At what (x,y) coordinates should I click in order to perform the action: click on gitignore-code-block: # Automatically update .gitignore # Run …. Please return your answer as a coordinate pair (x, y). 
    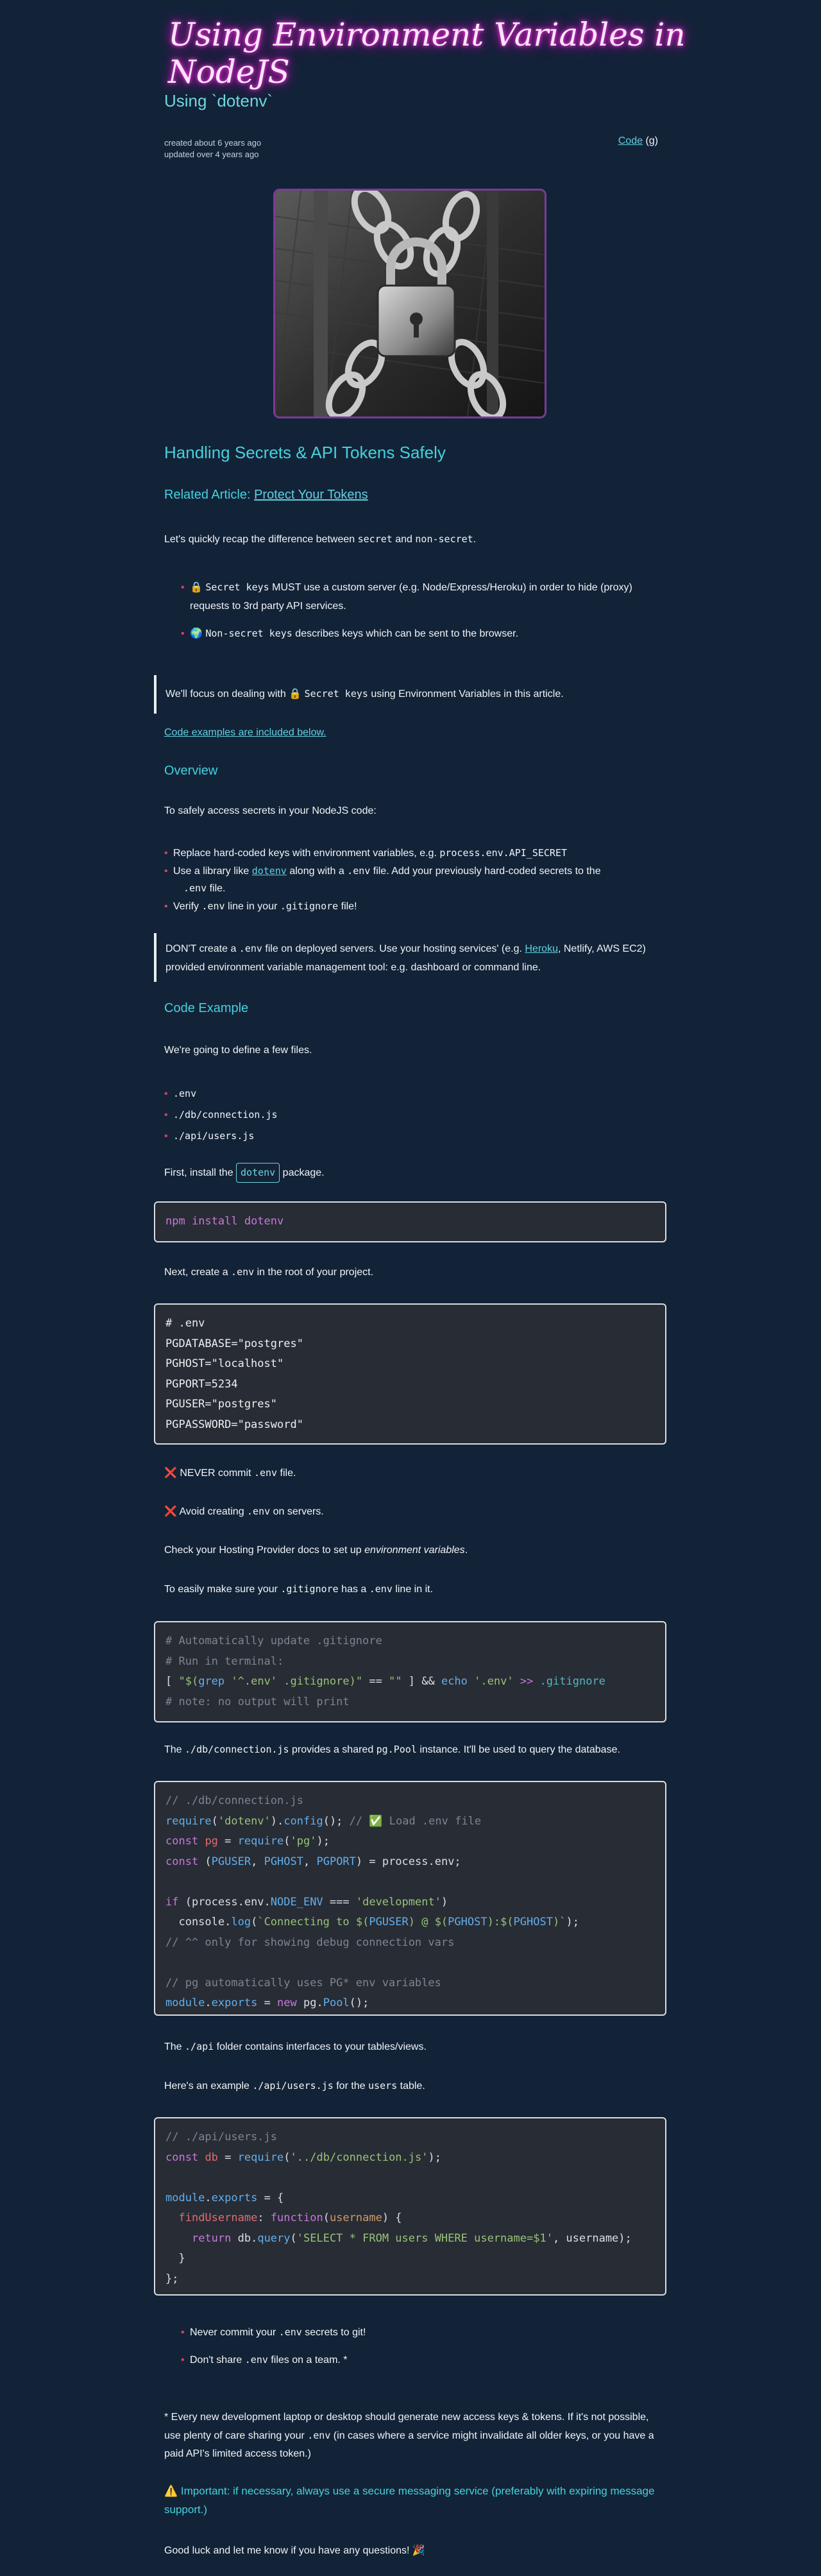
    Looking at the image, I should click on (410, 1671).